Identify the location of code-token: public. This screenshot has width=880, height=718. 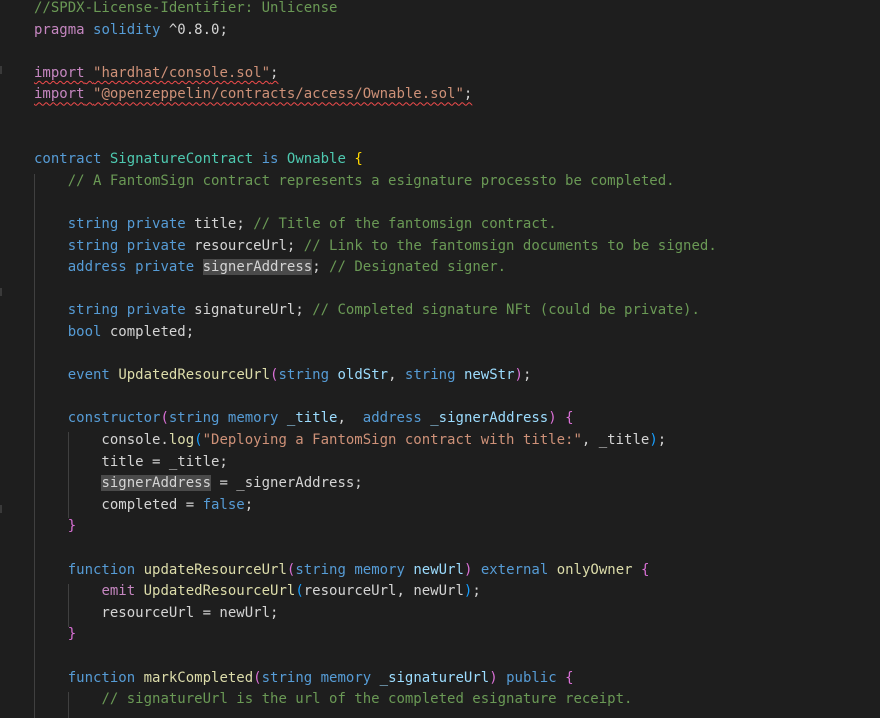
(531, 677).